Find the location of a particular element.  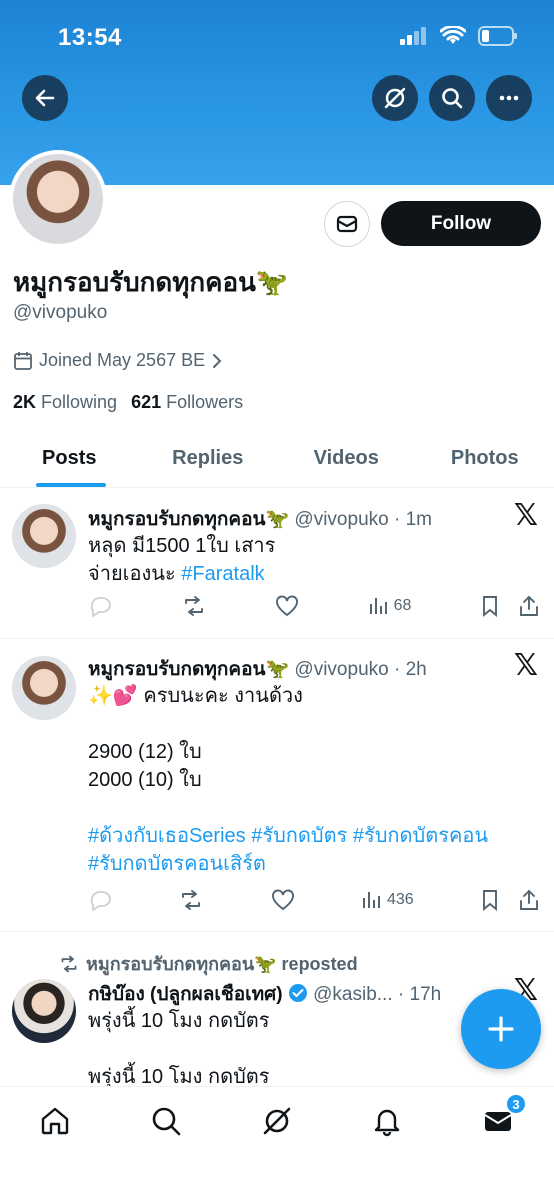

back-button is located at coordinates (45, 98).